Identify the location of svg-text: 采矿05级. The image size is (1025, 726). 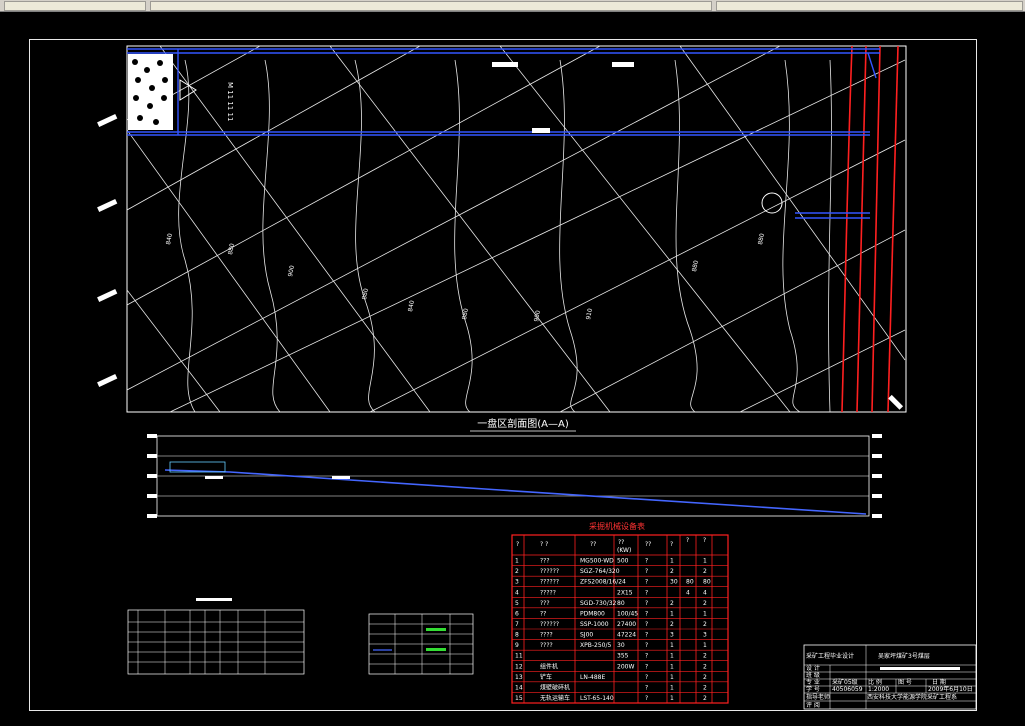
(845, 682).